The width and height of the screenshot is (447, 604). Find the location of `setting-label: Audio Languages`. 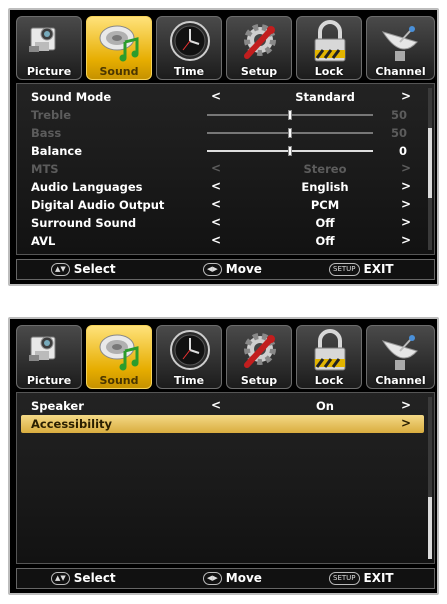

setting-label: Audio Languages is located at coordinates (87, 187).